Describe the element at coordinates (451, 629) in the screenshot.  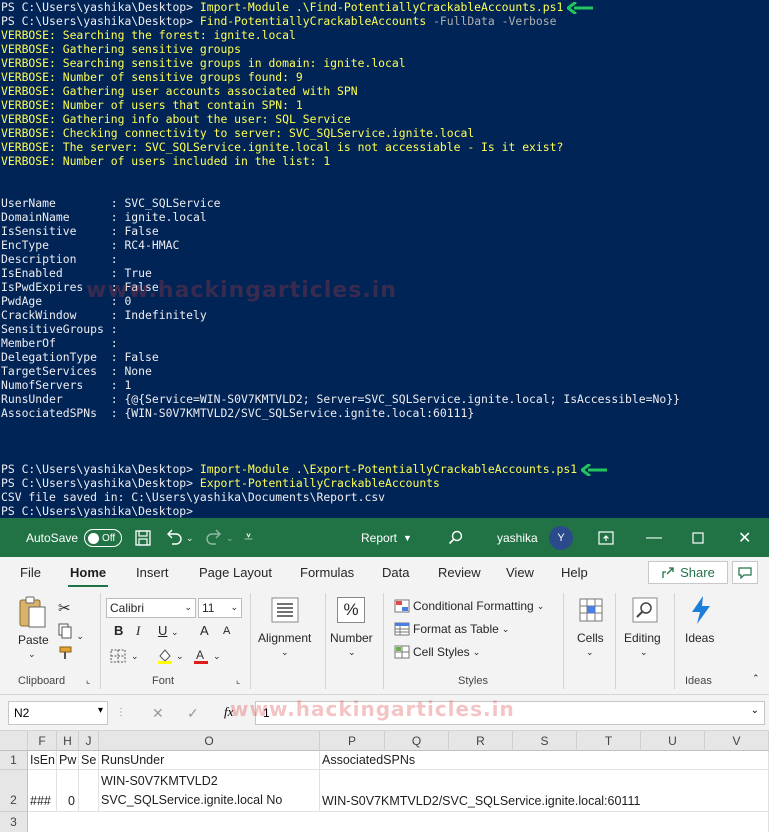
I see `format-as-table-button: Format as Table ⌄` at that location.